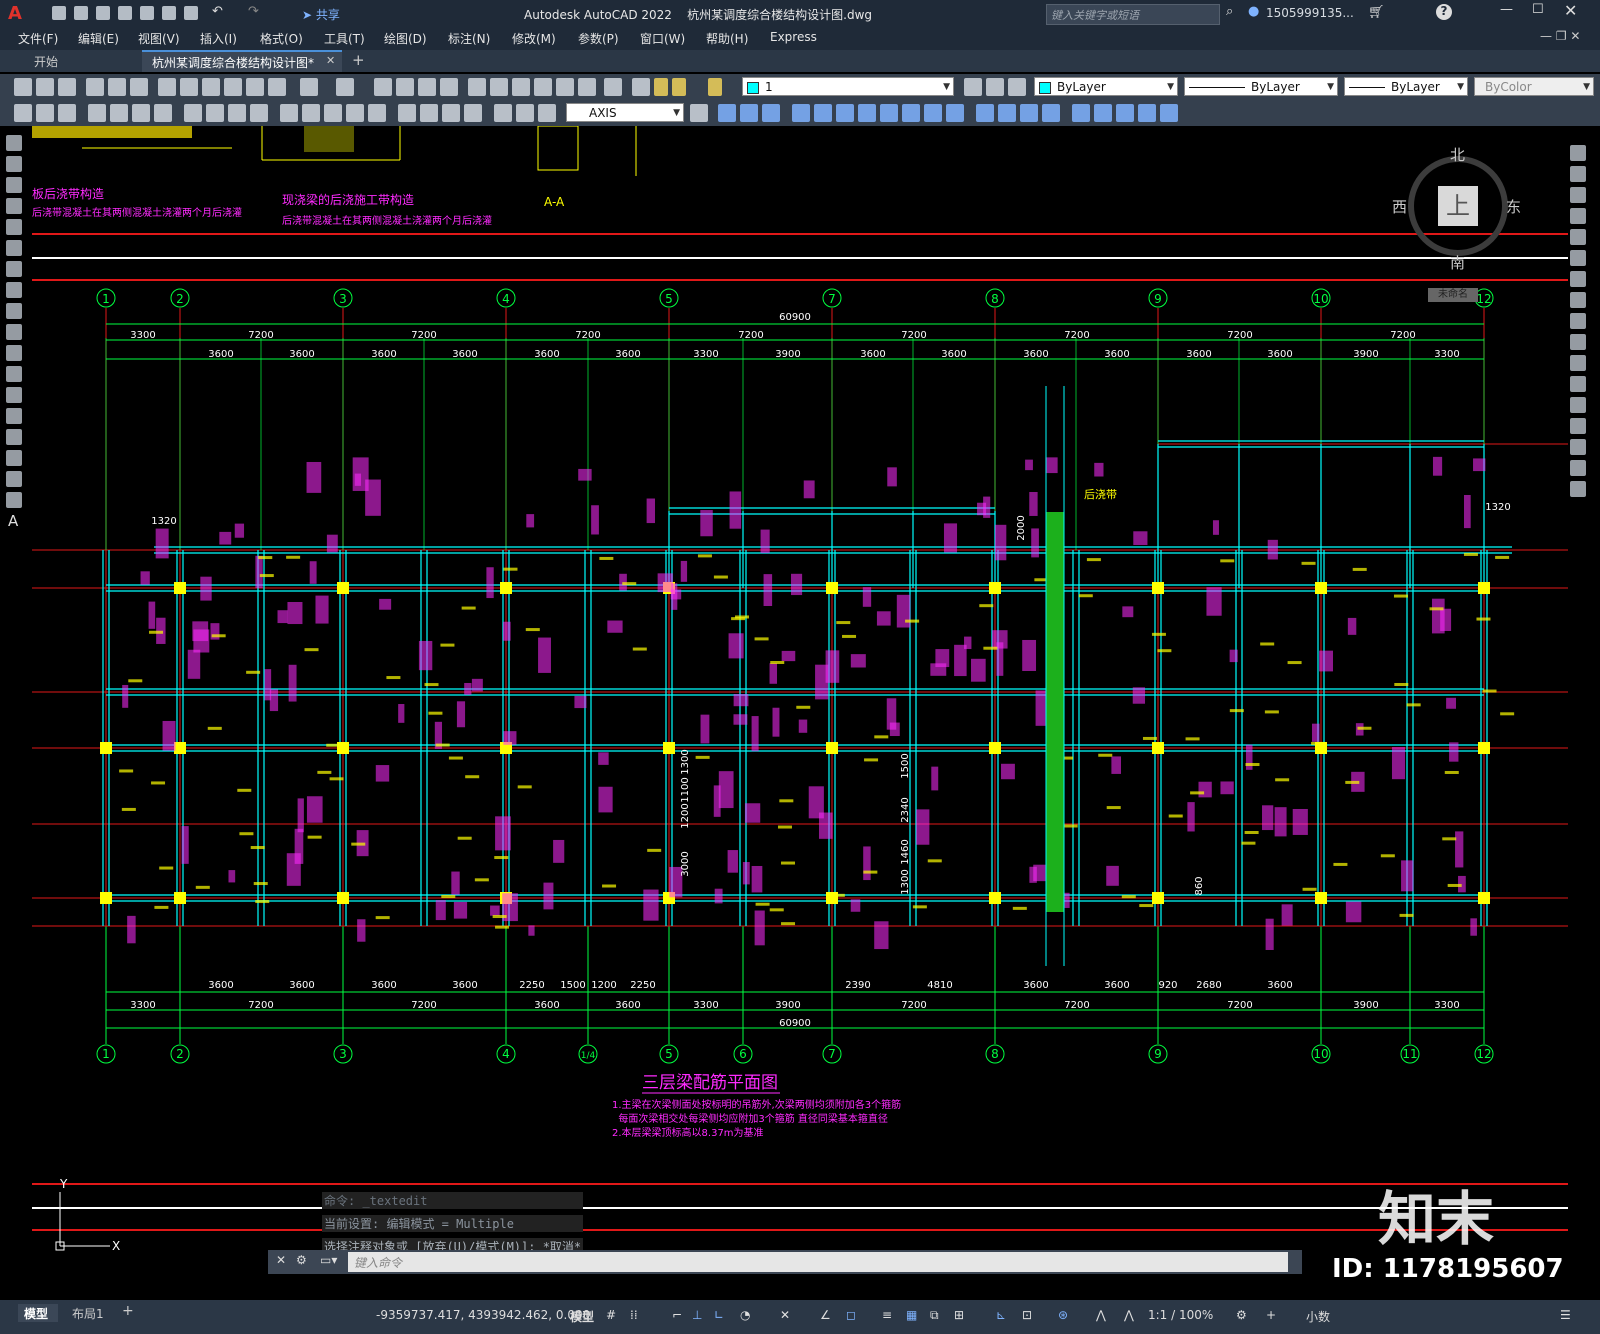 Image resolution: width=1600 pixels, height=1334 pixels. I want to click on print-icon, so click(95, 87).